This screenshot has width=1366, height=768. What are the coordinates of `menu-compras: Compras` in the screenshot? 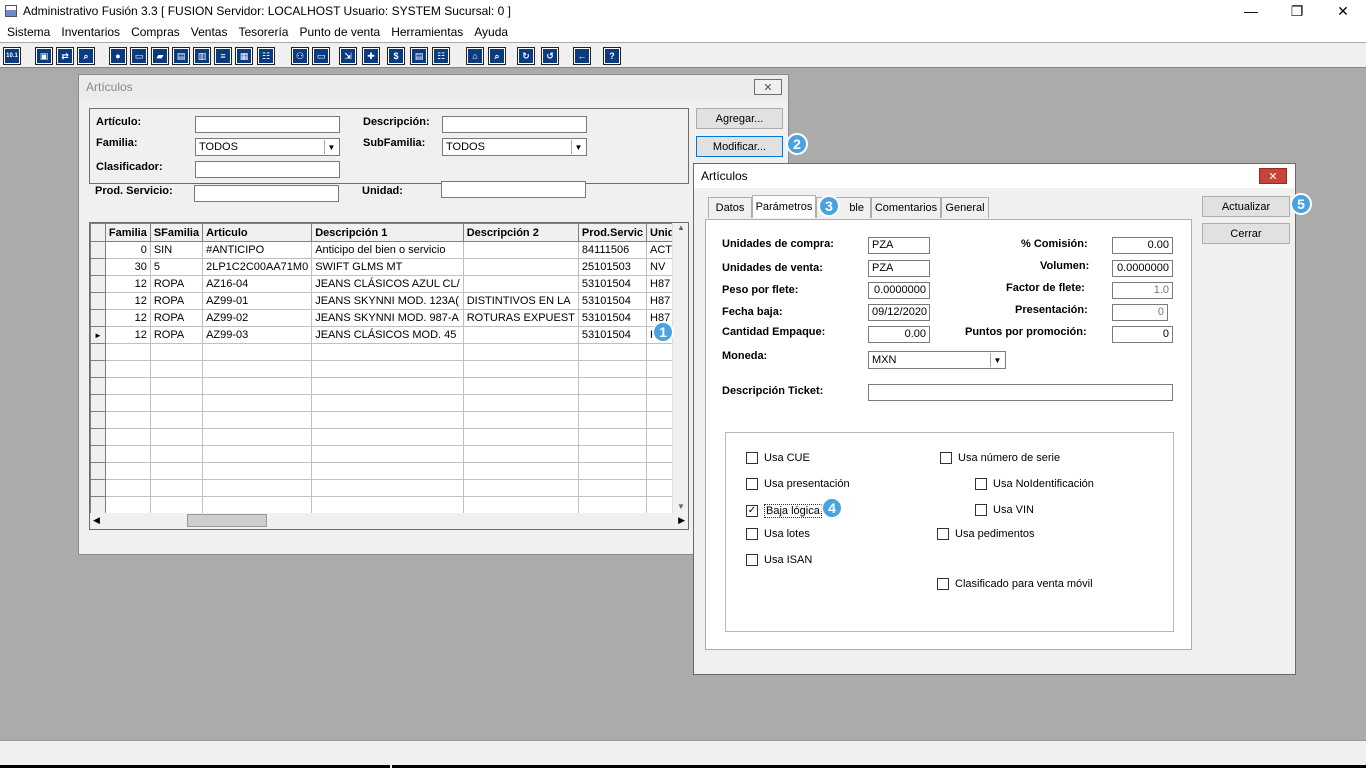 It's located at (155, 32).